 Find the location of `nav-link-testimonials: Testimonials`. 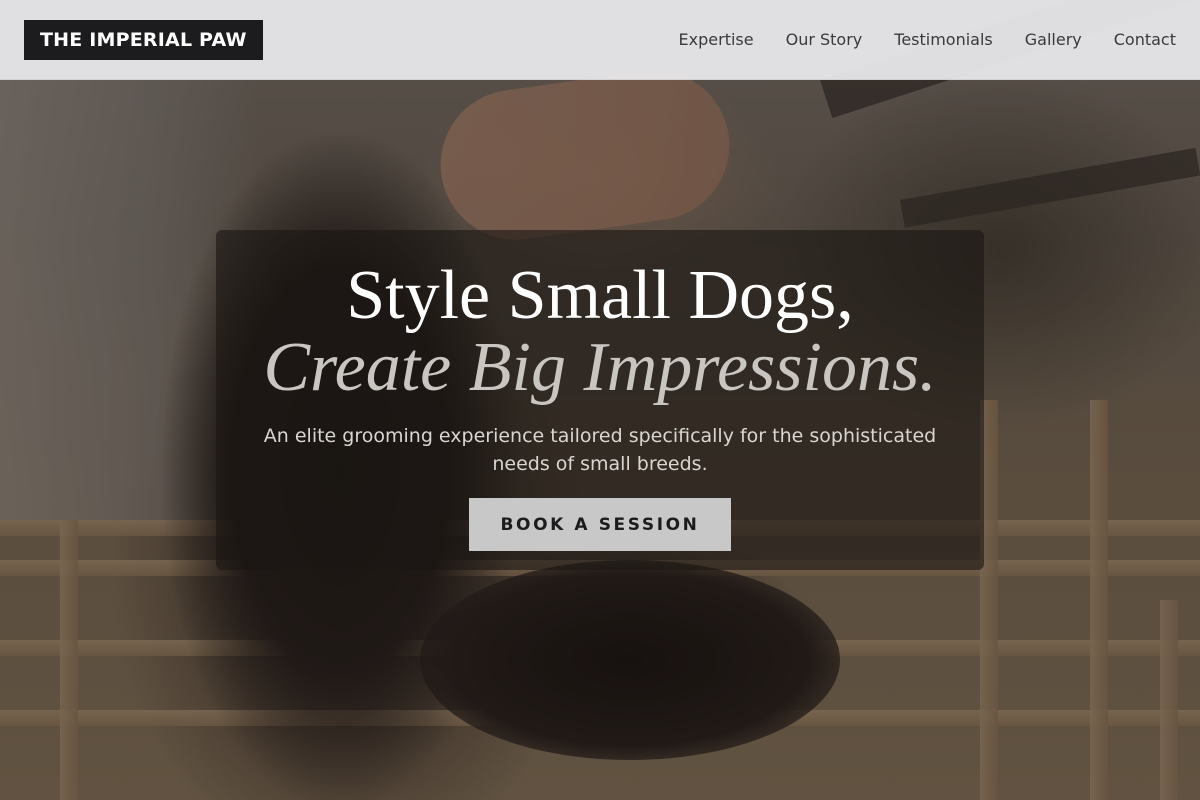

nav-link-testimonials: Testimonials is located at coordinates (943, 39).